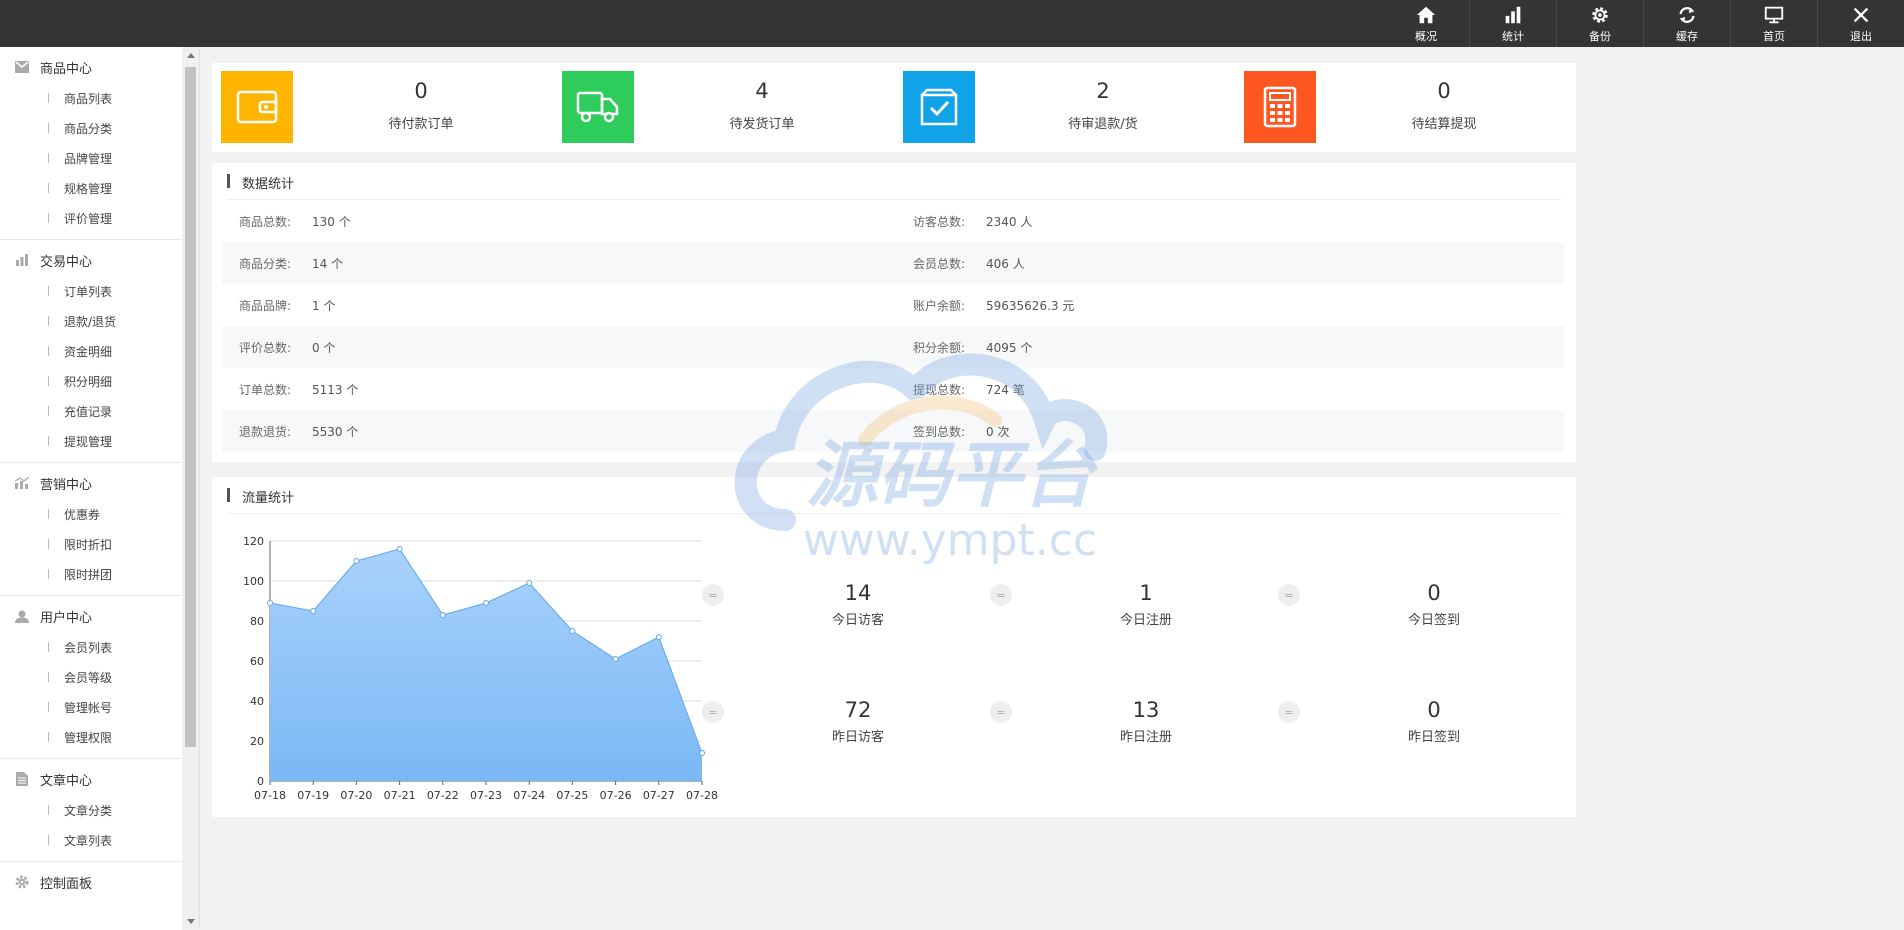  Describe the element at coordinates (1426, 23) in the screenshot. I see `nav-overview: 概况` at that location.